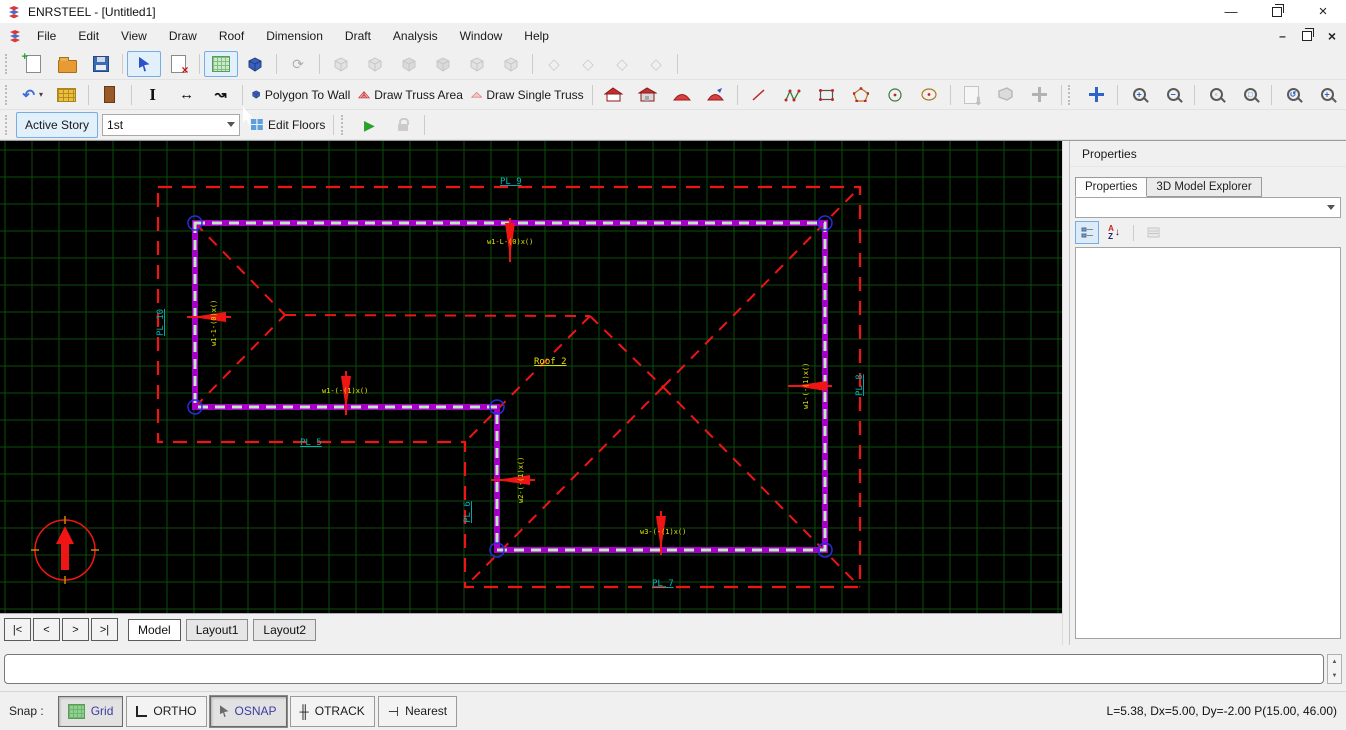  What do you see at coordinates (104, 629) in the screenshot?
I see `sheet-last-button: >|` at bounding box center [104, 629].